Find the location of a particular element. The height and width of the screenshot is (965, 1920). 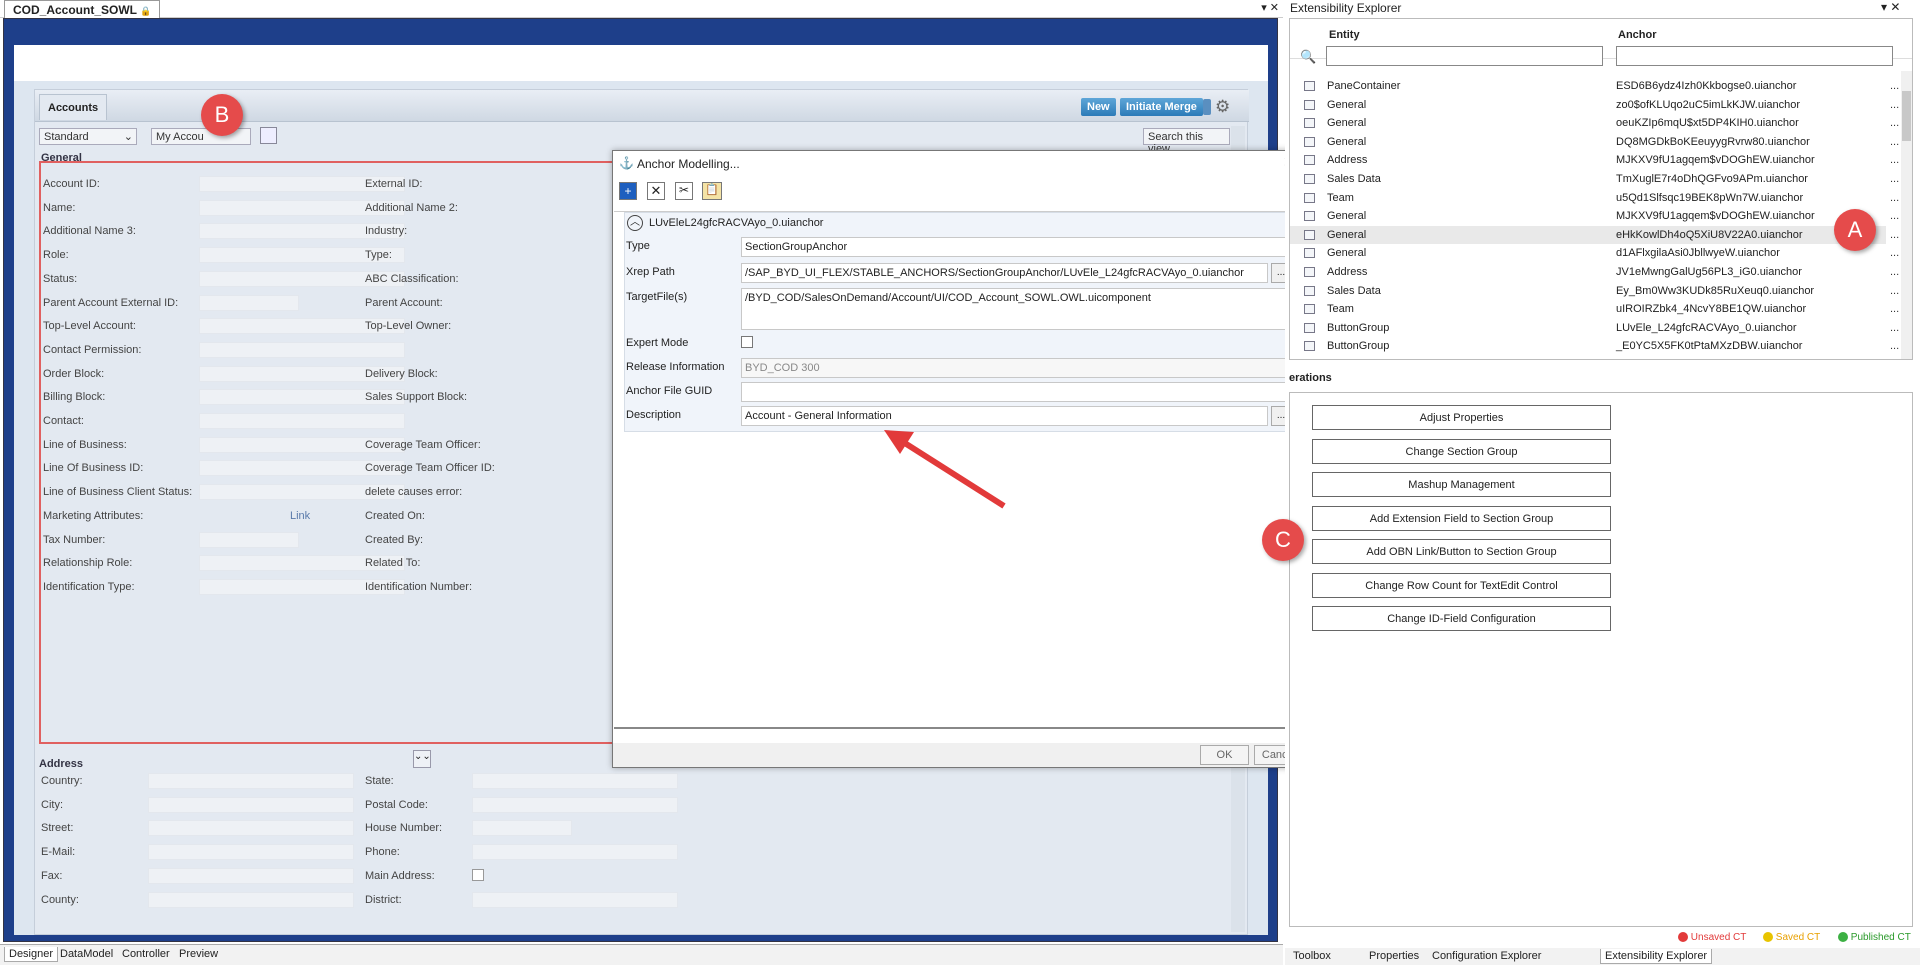

operation-button: Change Row Count for TextEdit Control is located at coordinates (1461, 585).